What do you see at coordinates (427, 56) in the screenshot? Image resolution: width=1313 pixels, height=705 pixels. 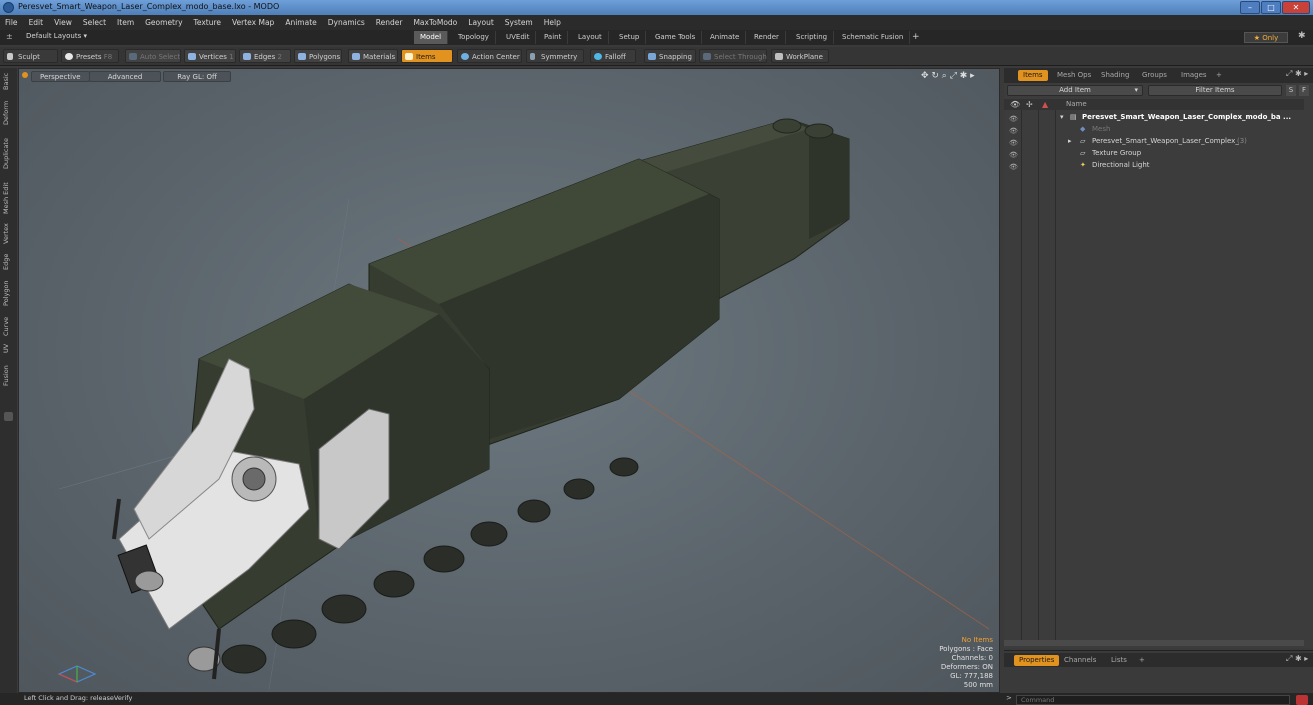 I see `items-button: Items` at bounding box center [427, 56].